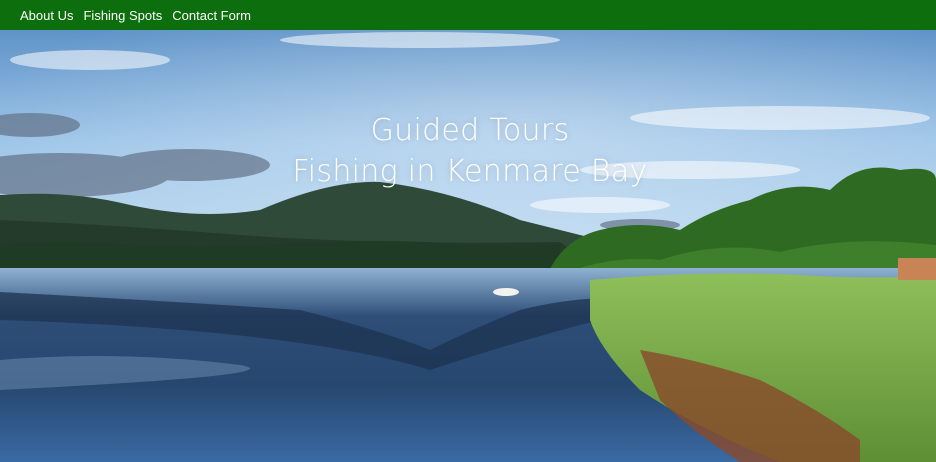  Describe the element at coordinates (46, 15) in the screenshot. I see `nav-link-about-us: About Us` at that location.